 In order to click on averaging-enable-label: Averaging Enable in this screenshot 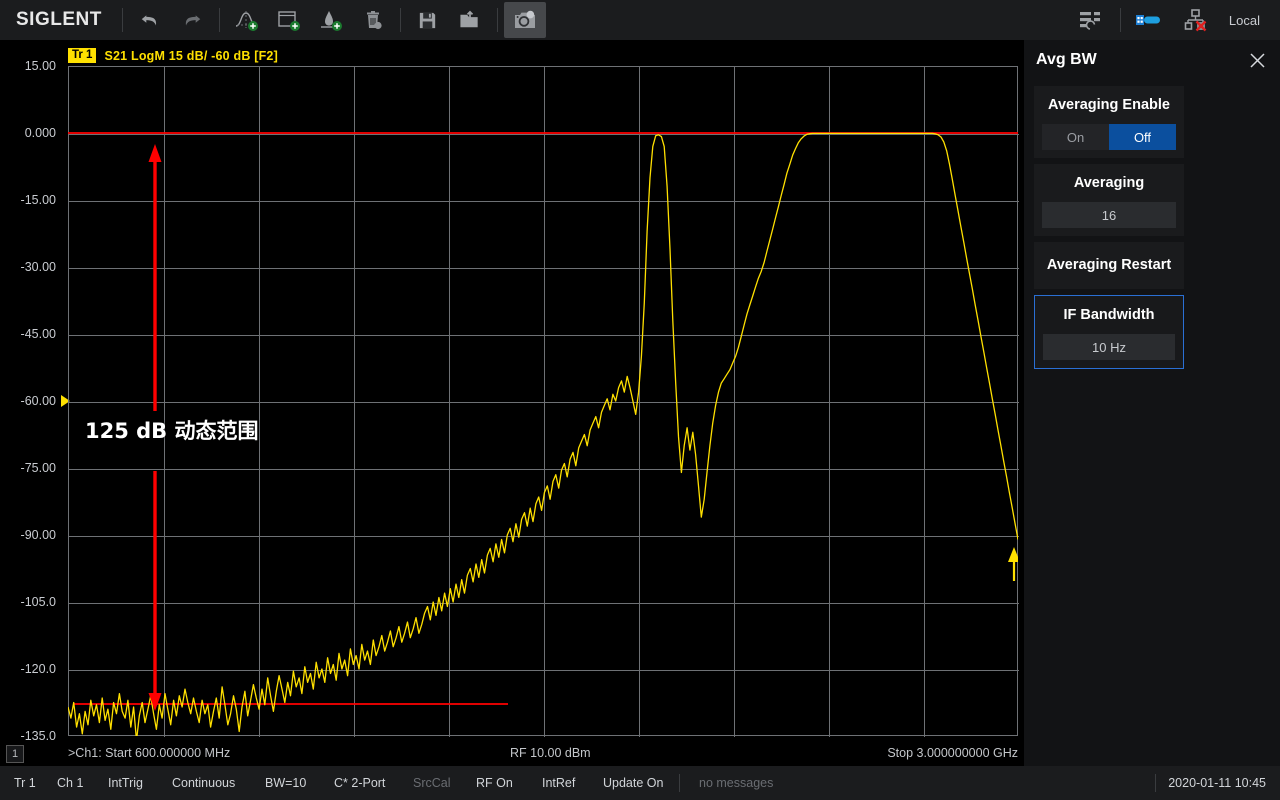, I will do `click(1109, 105)`.